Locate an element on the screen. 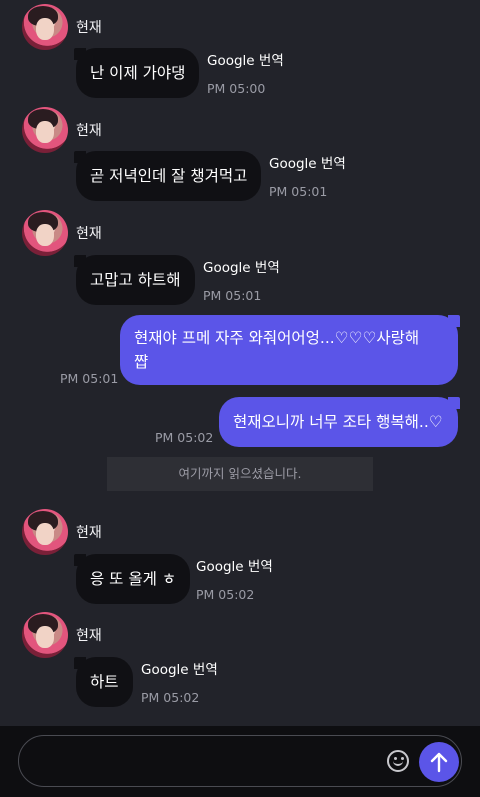 The width and height of the screenshot is (480, 797). incoming-message-bubble: 응 또 올게 ㅎ is located at coordinates (132, 579).